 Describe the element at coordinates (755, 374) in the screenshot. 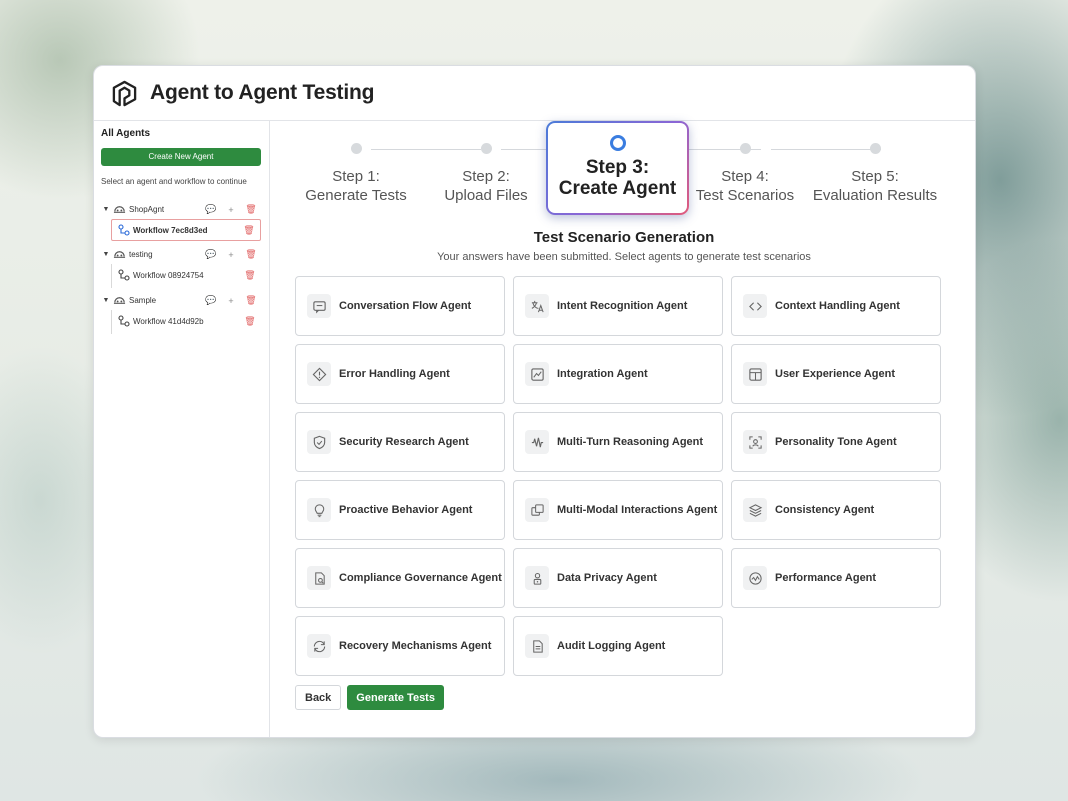

I see `layout-icon` at that location.